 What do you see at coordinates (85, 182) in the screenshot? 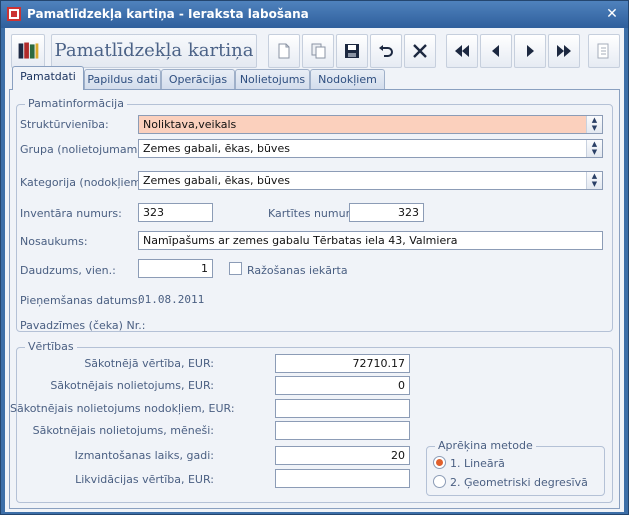
I see `category-label: Kategorija (nodokļiem):` at bounding box center [85, 182].